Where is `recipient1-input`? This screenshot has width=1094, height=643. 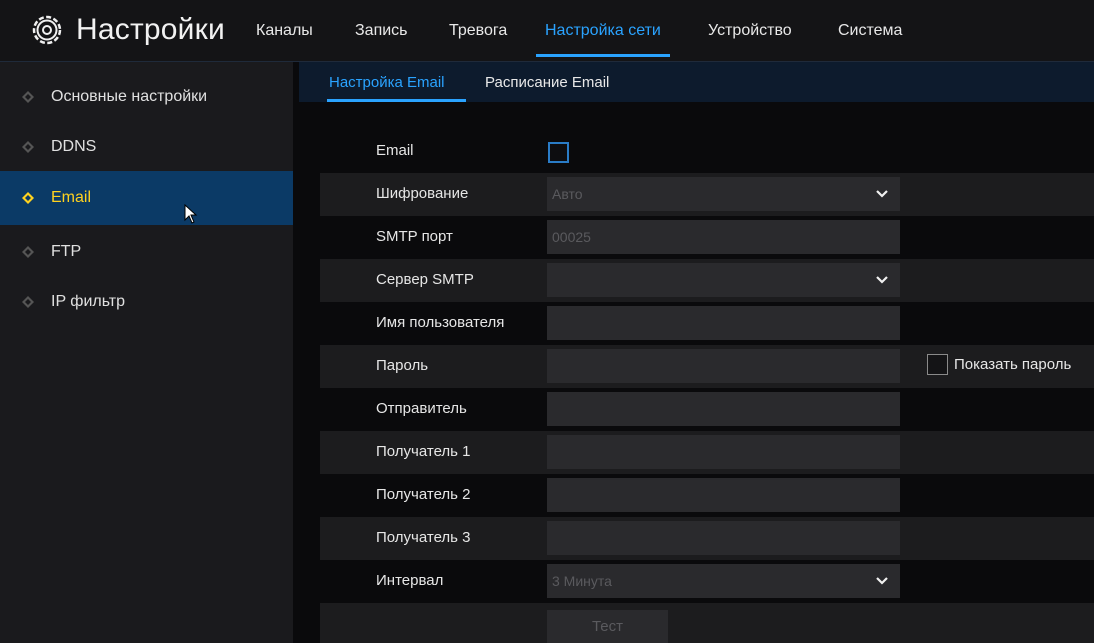 recipient1-input is located at coordinates (723, 452).